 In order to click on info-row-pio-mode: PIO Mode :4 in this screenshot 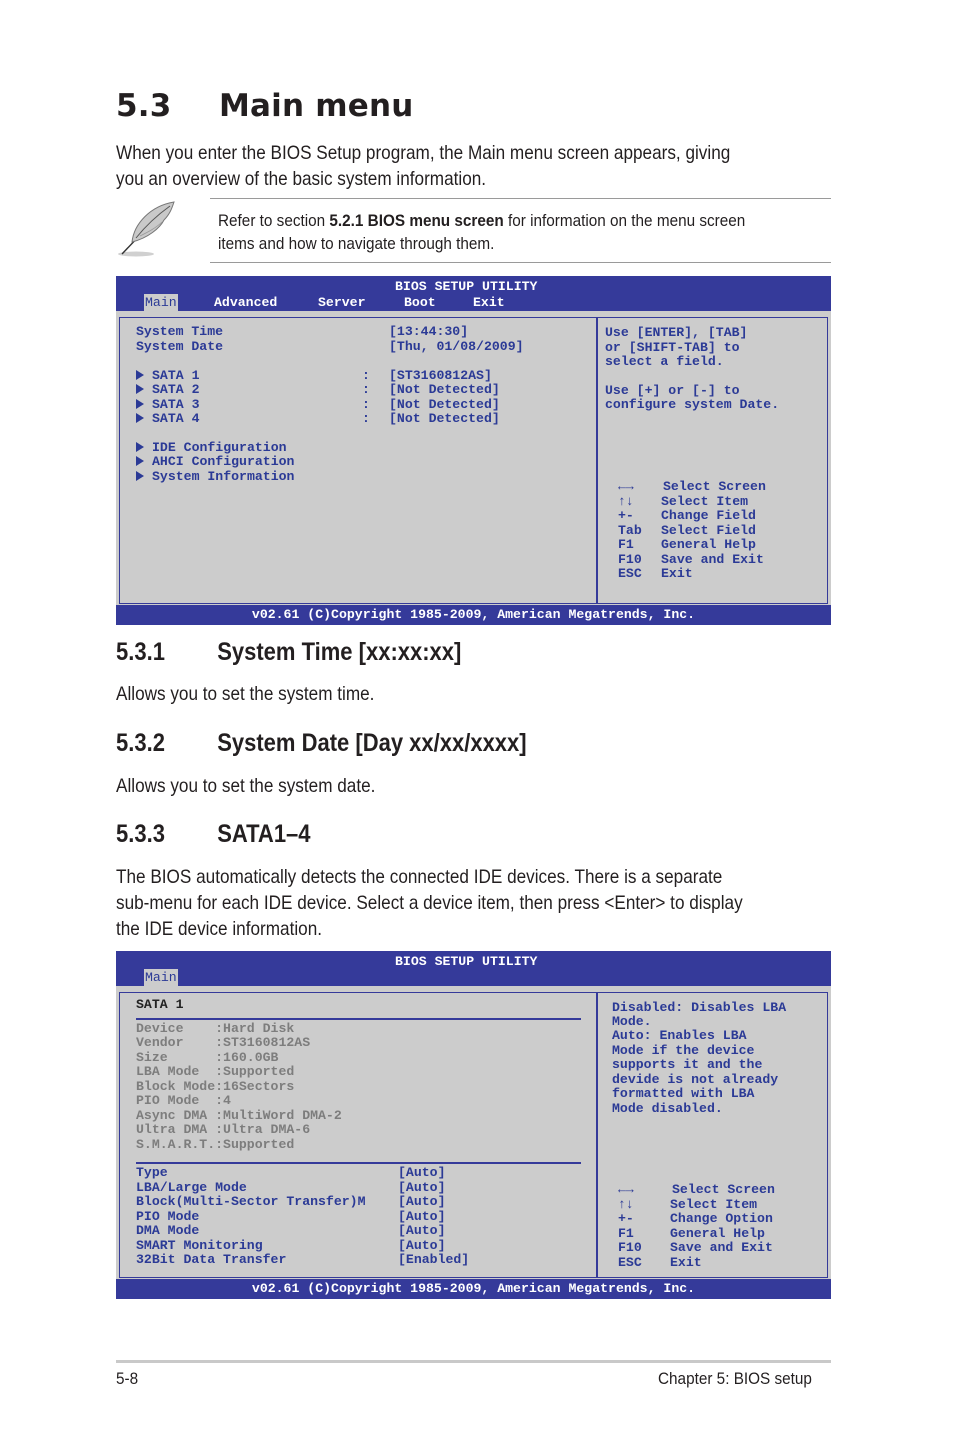, I will do `click(183, 1101)`.